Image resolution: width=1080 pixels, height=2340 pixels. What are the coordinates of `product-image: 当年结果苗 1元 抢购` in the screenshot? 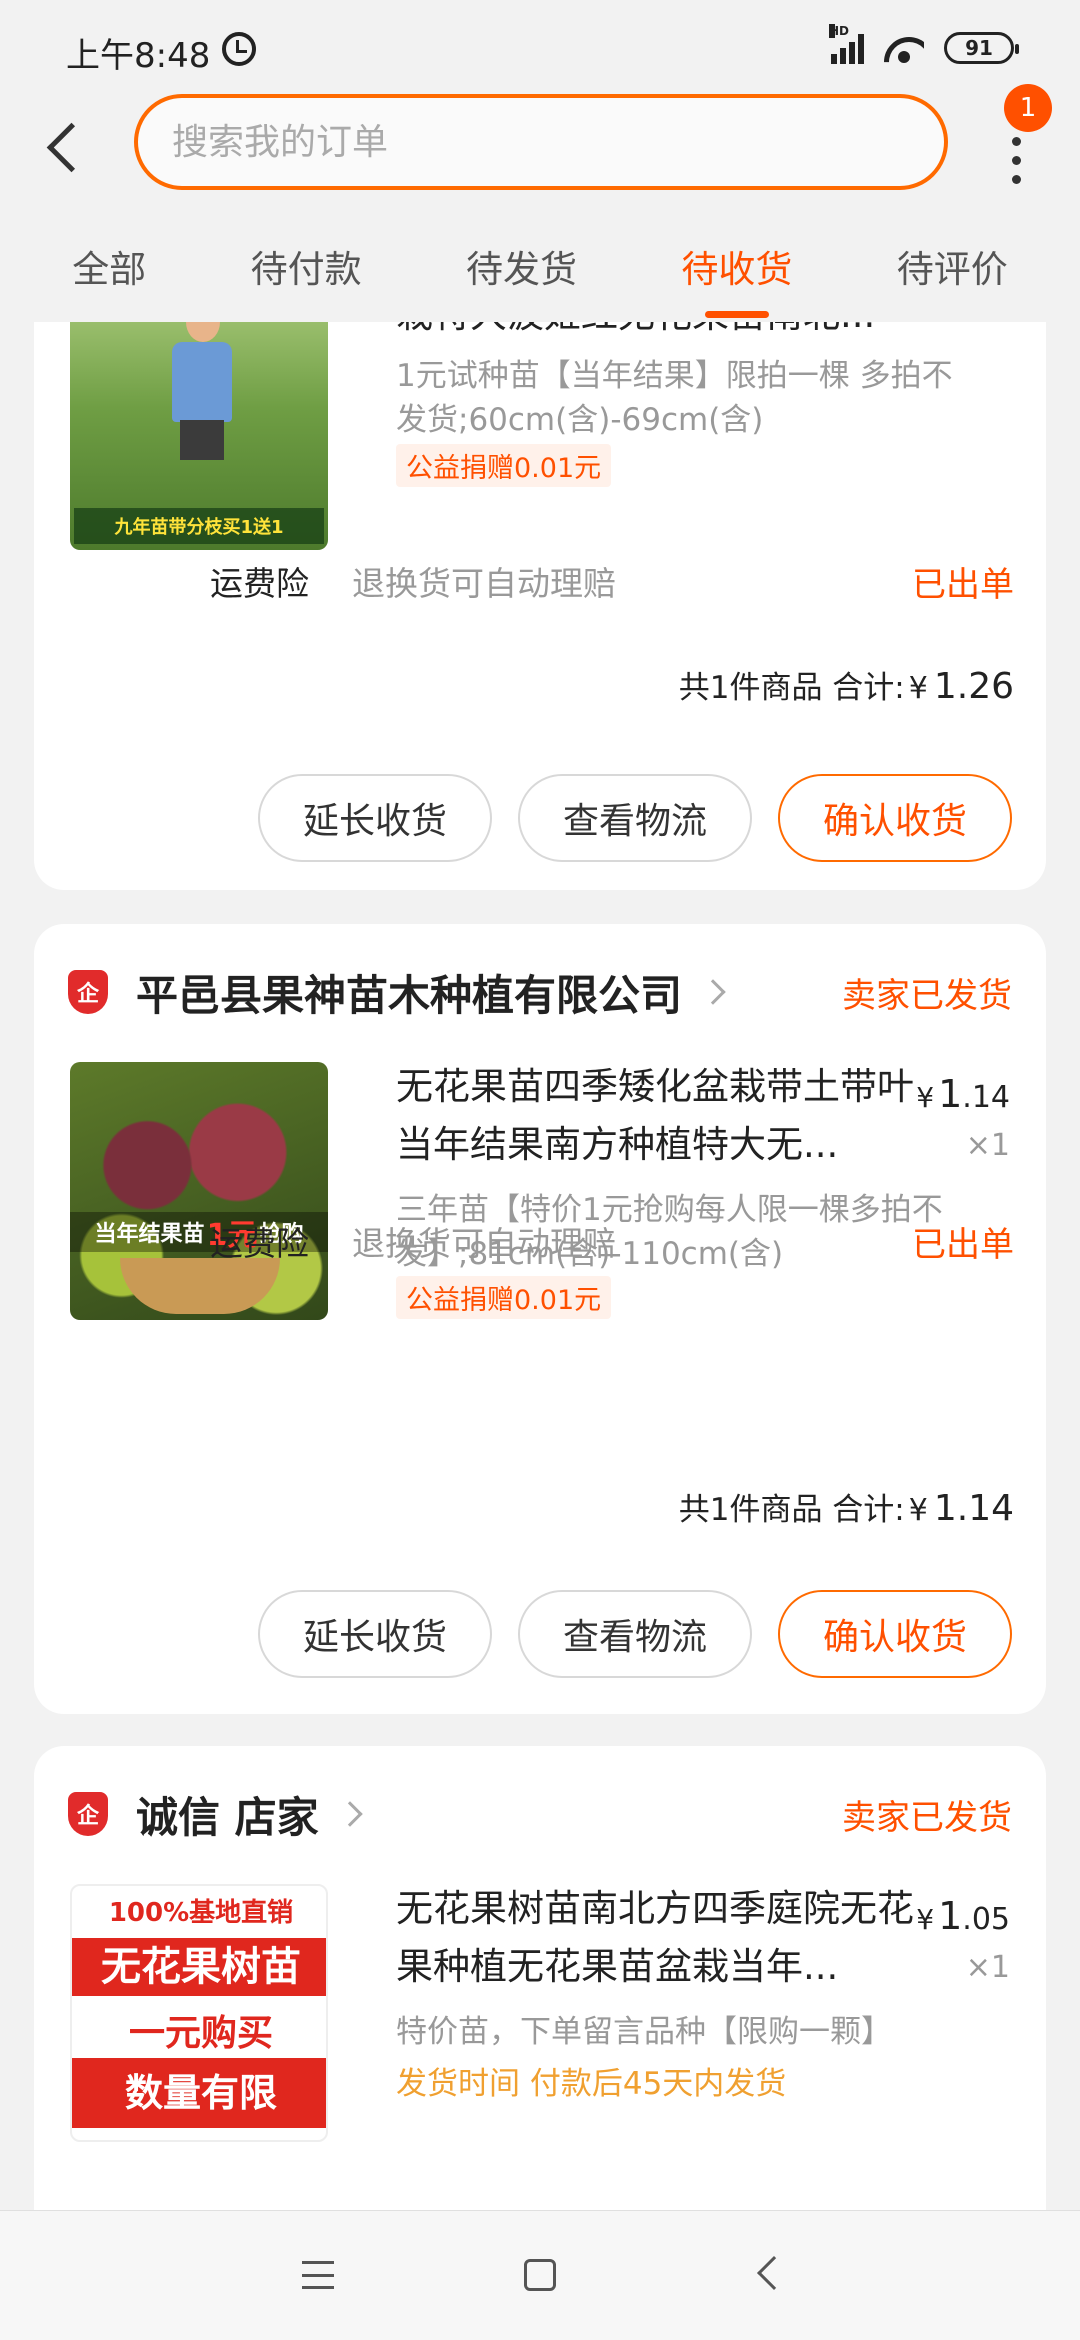 It's located at (199, 1191).